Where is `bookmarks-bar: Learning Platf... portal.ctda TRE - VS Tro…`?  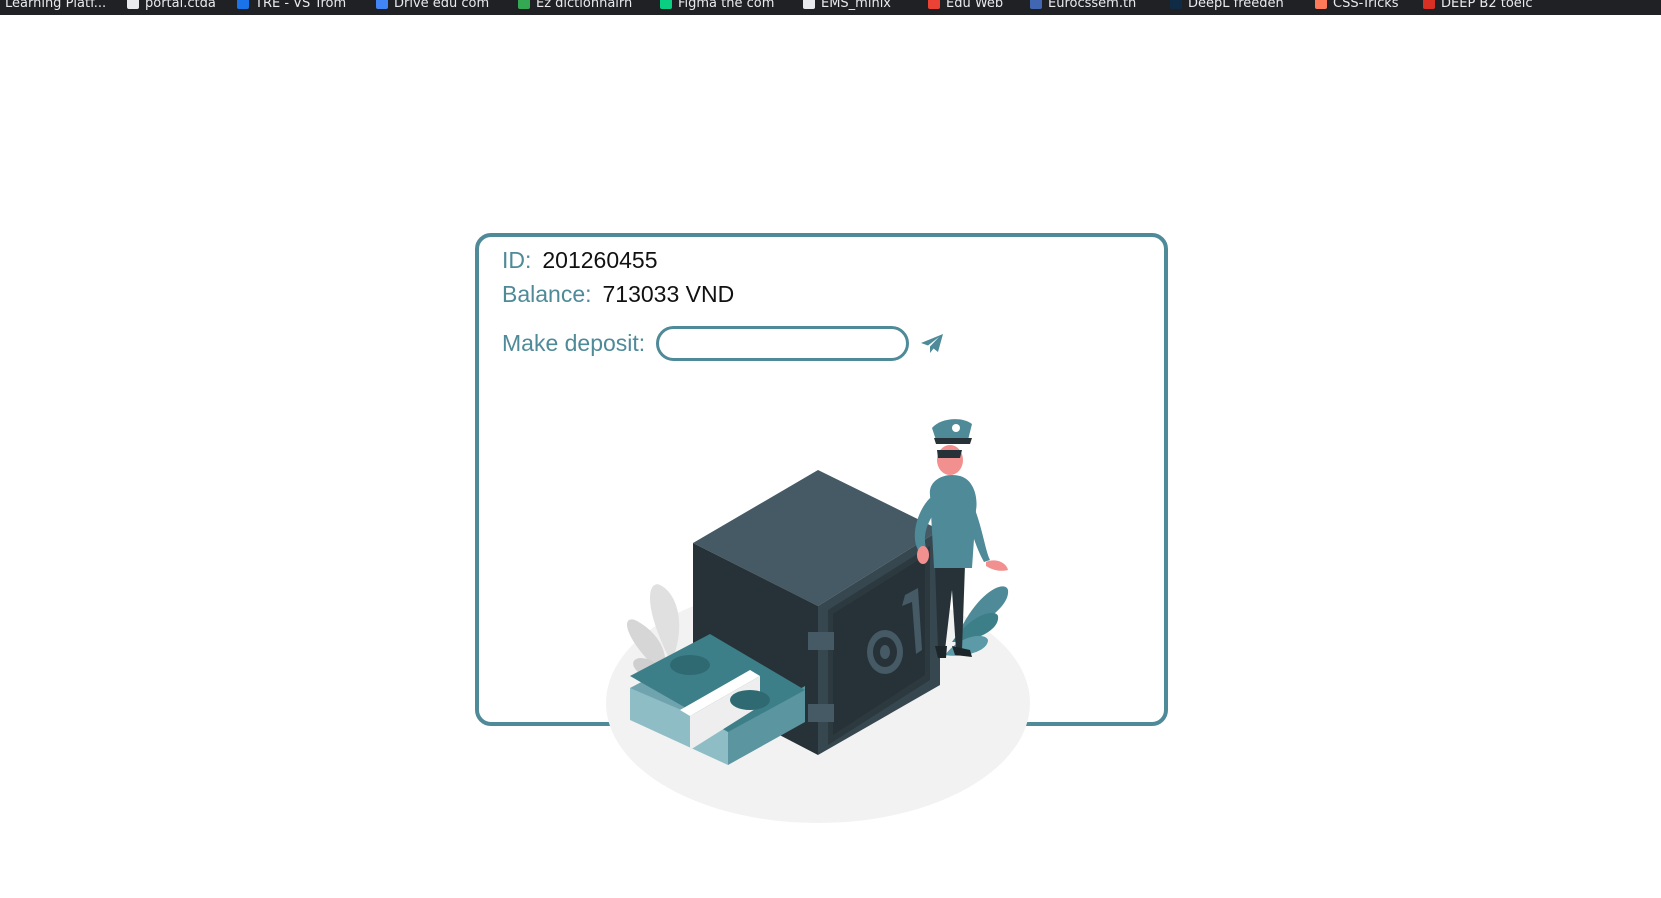
bookmarks-bar: Learning Platf... portal.ctda TRE - VS Tro… is located at coordinates (830, 7).